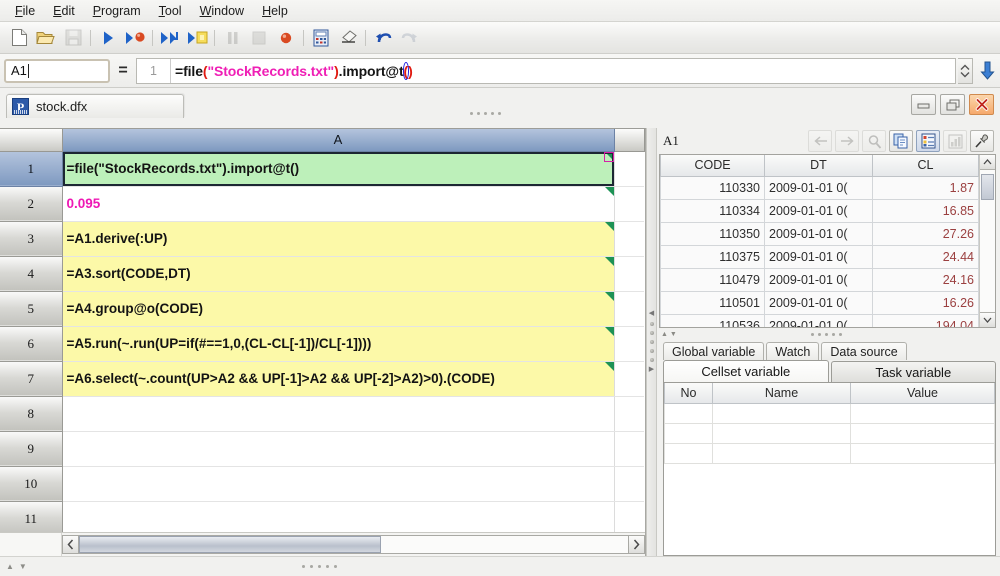  I want to click on close-button, so click(981, 104).